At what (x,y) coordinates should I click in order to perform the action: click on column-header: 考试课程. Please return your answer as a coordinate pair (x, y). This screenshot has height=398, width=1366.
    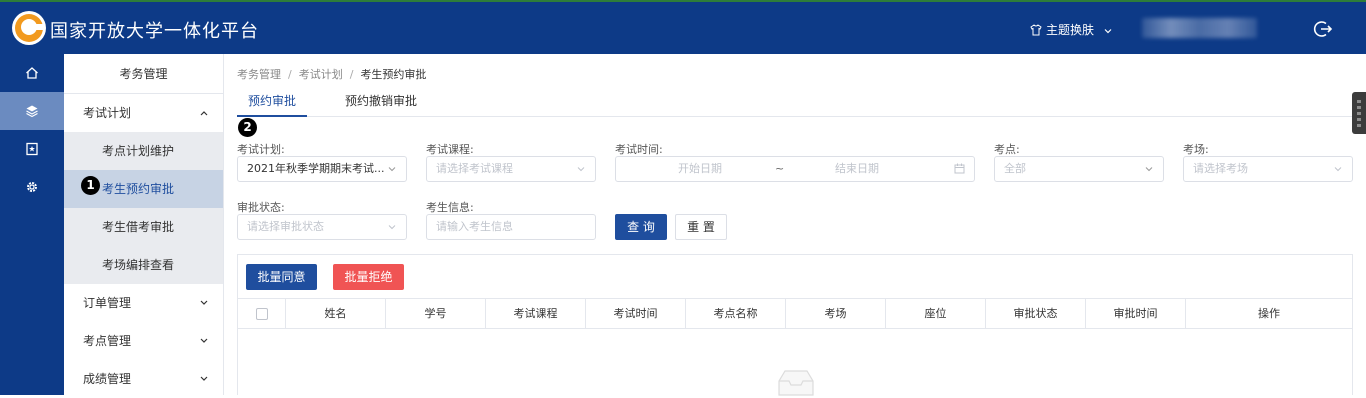
    Looking at the image, I should click on (536, 313).